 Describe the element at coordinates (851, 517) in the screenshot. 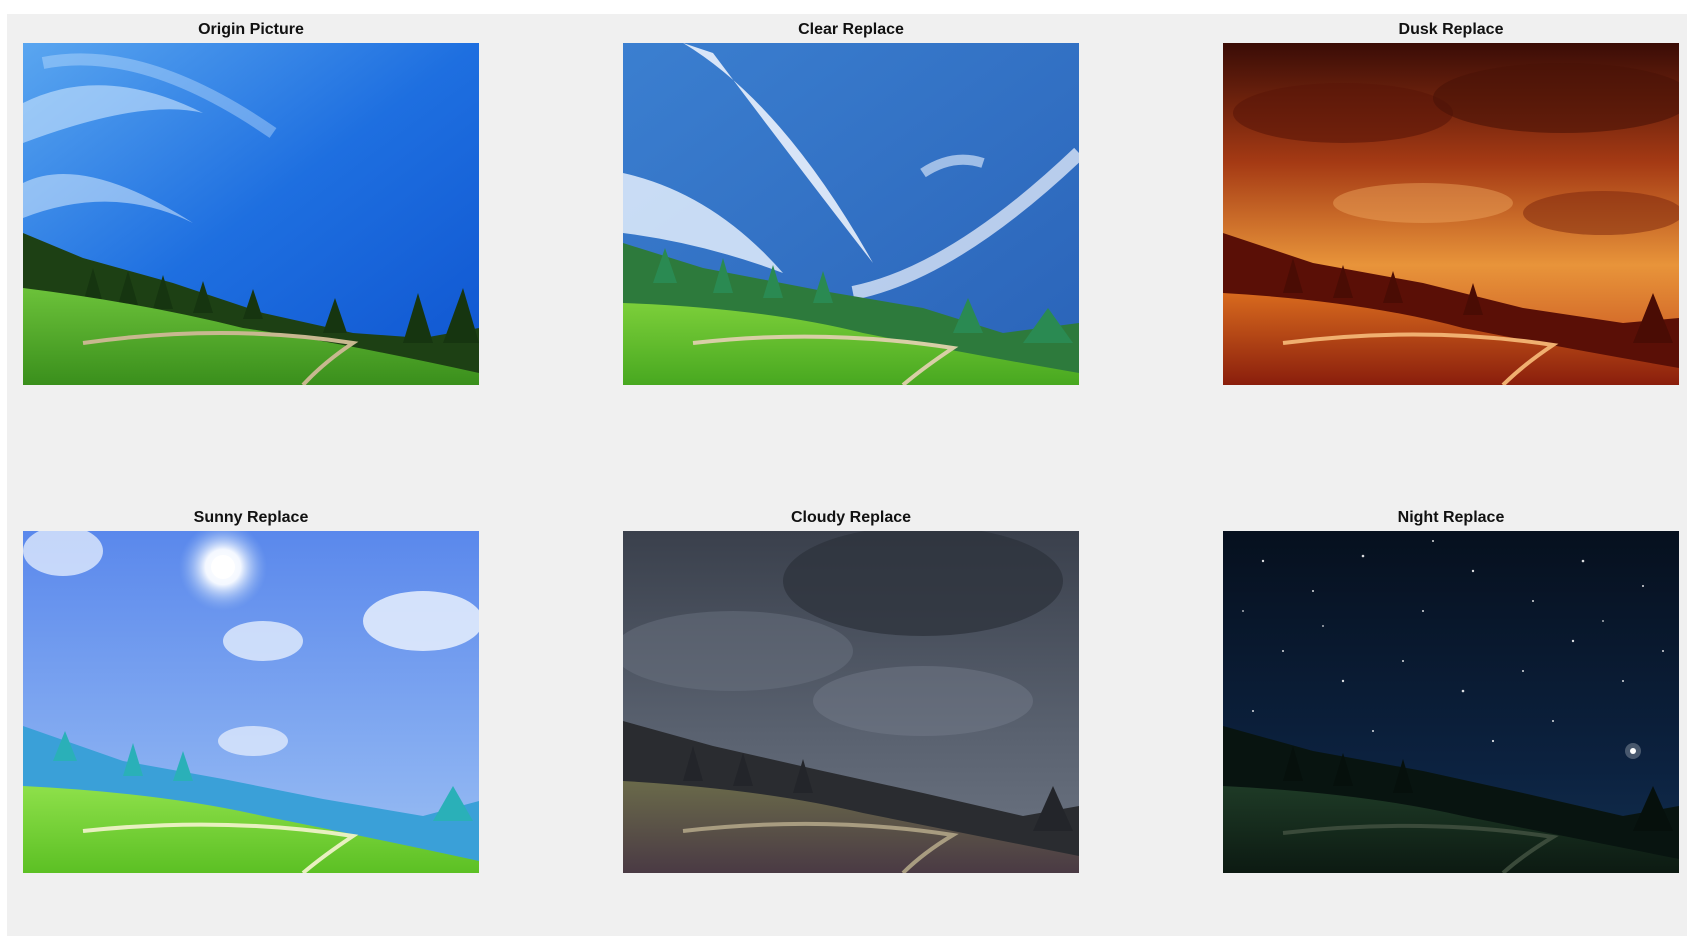

I see `panel-title-cloudy: Cloudy Replace` at that location.